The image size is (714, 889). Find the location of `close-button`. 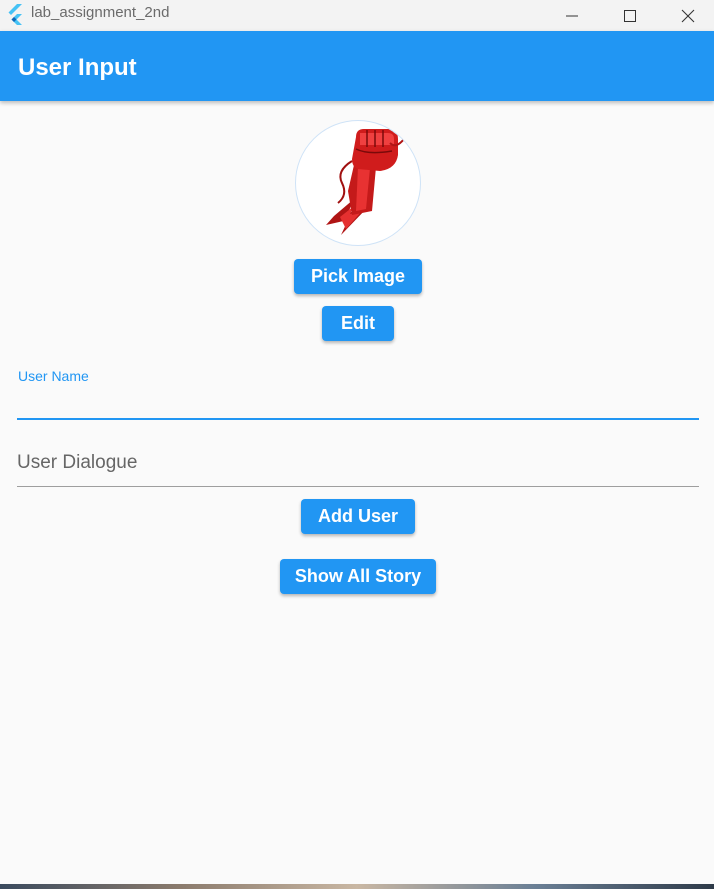

close-button is located at coordinates (686, 15).